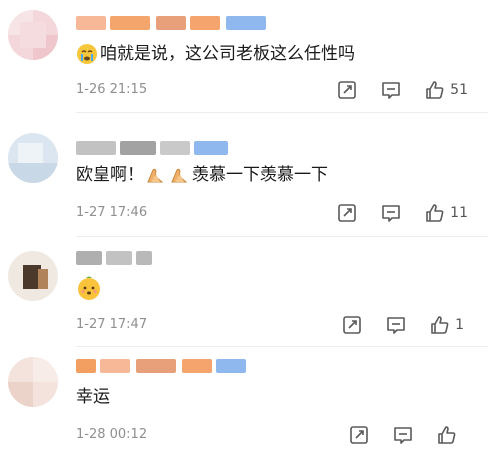 The height and width of the screenshot is (454, 488). I want to click on timestamp: 1-26 21:15, so click(112, 89).